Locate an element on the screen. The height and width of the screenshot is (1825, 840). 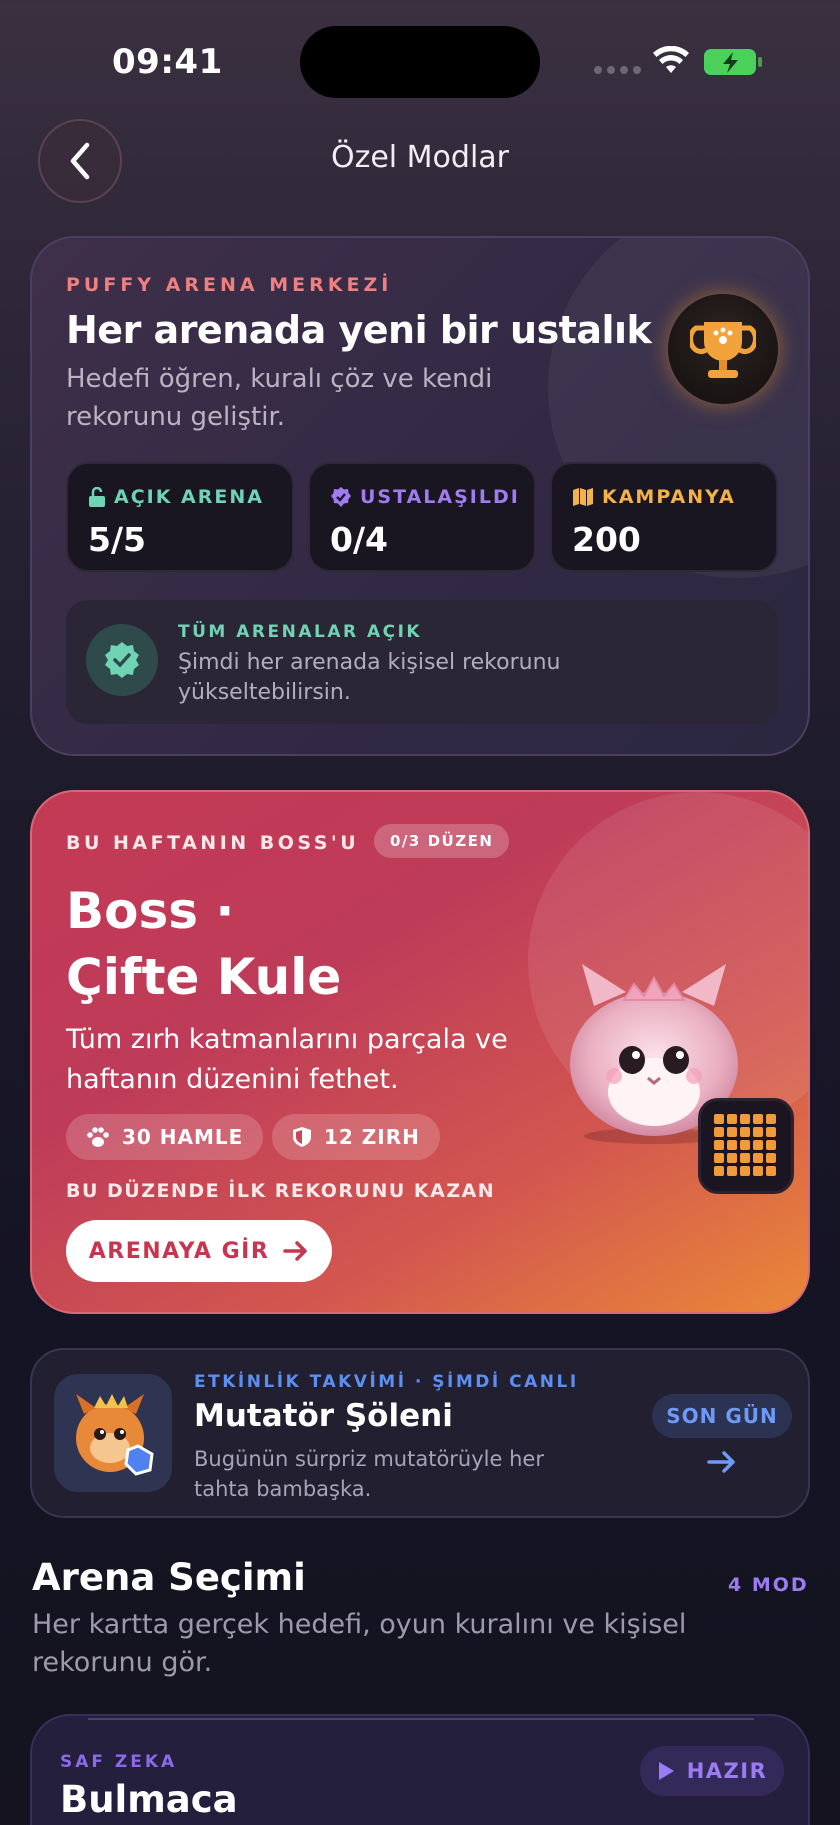
card-highlight-line is located at coordinates (421, 1719).